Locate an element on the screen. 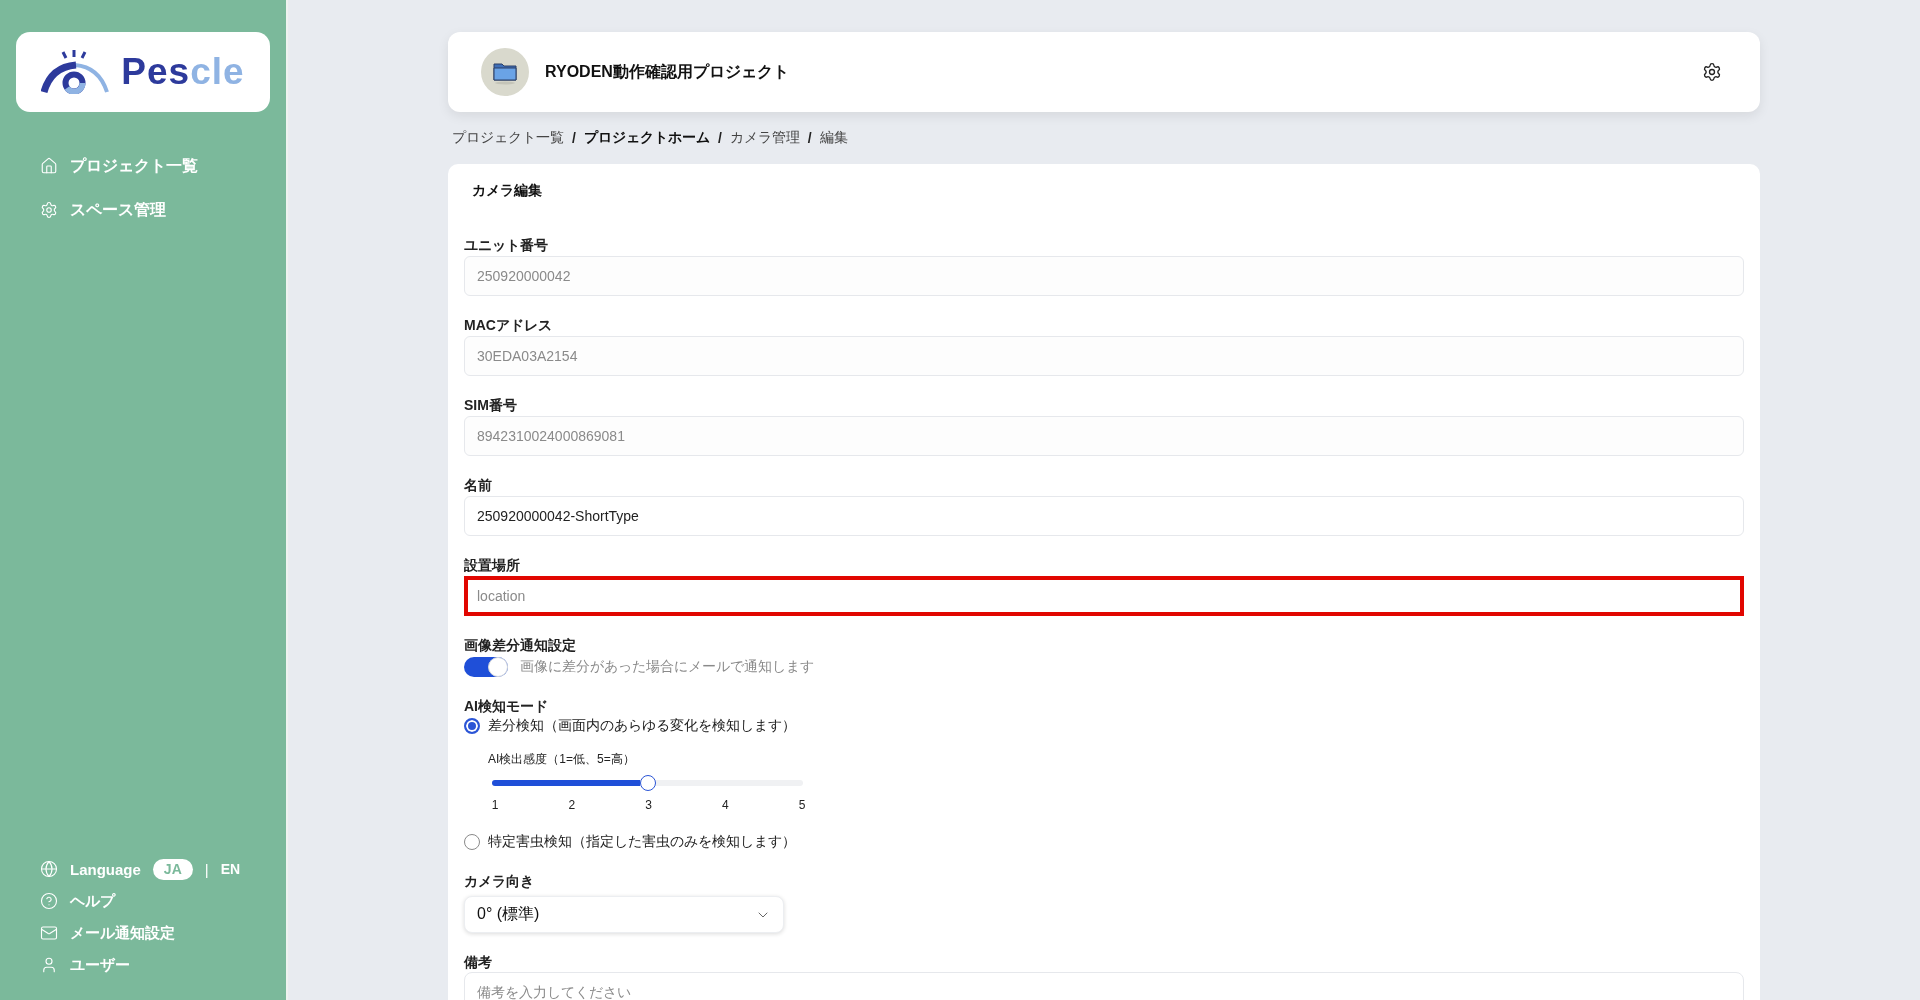 This screenshot has height=1000, width=1920. slider-tick-label: 2 is located at coordinates (571, 805).